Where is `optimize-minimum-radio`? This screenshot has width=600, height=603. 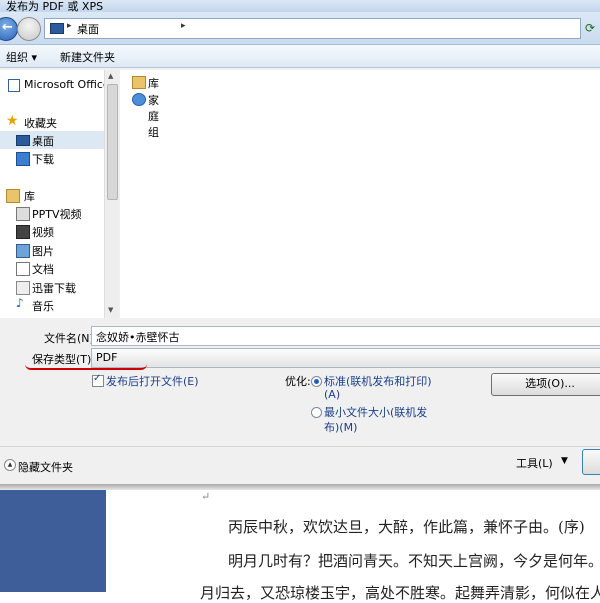
optimize-minimum-radio is located at coordinates (316, 412).